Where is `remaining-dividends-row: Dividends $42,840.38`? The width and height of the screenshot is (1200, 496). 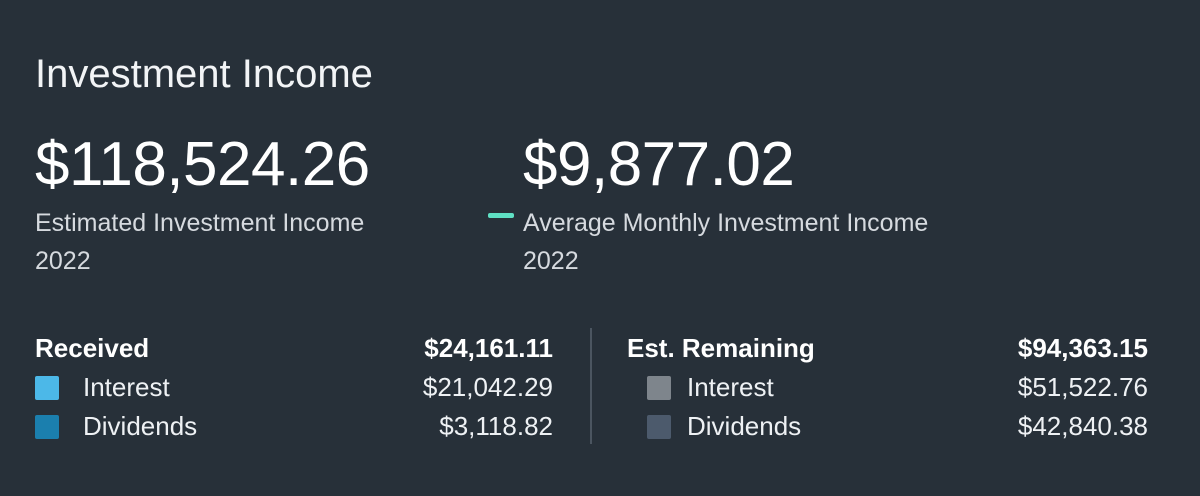 remaining-dividends-row: Dividends $42,840.38 is located at coordinates (887, 426).